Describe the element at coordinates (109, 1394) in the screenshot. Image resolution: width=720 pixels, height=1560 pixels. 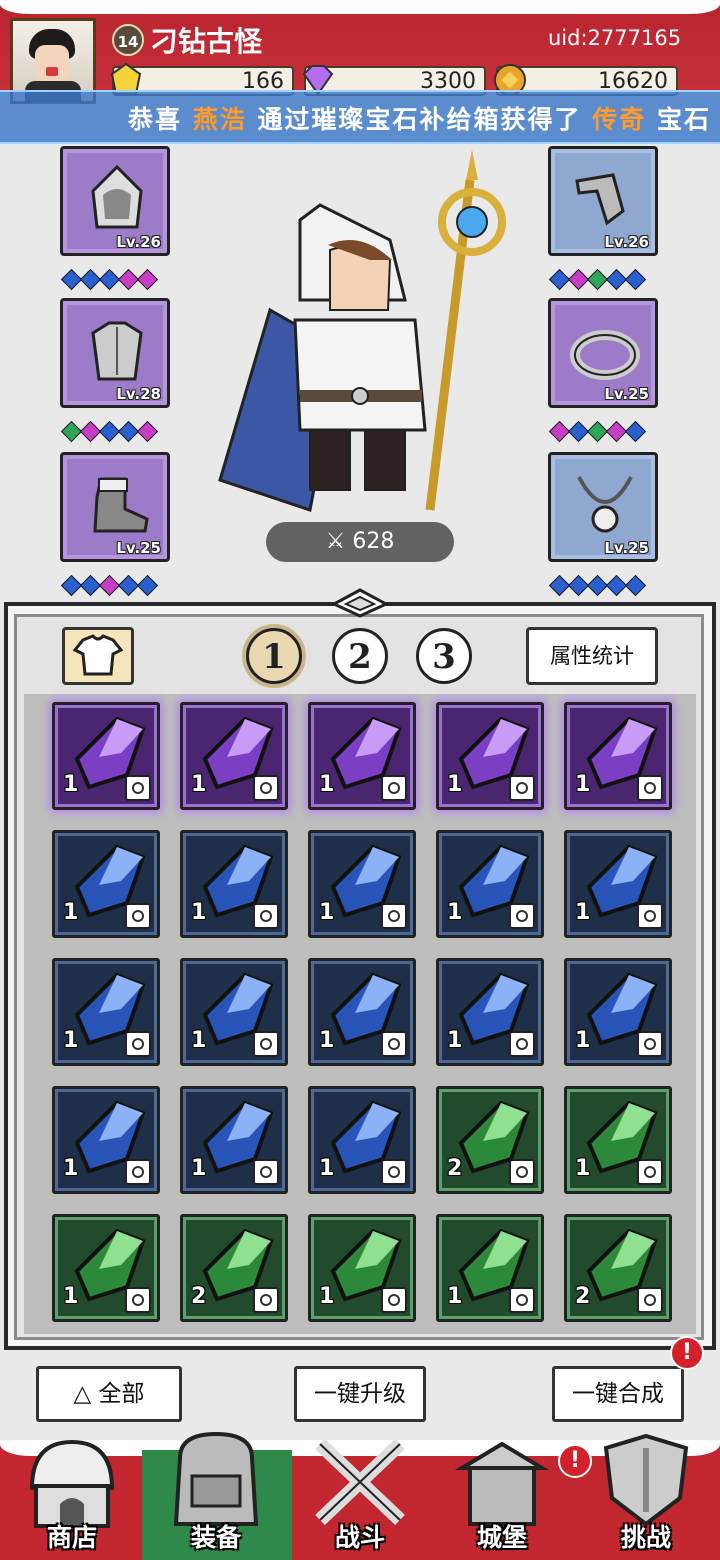
I see `filter-all-button: △ 全部` at that location.